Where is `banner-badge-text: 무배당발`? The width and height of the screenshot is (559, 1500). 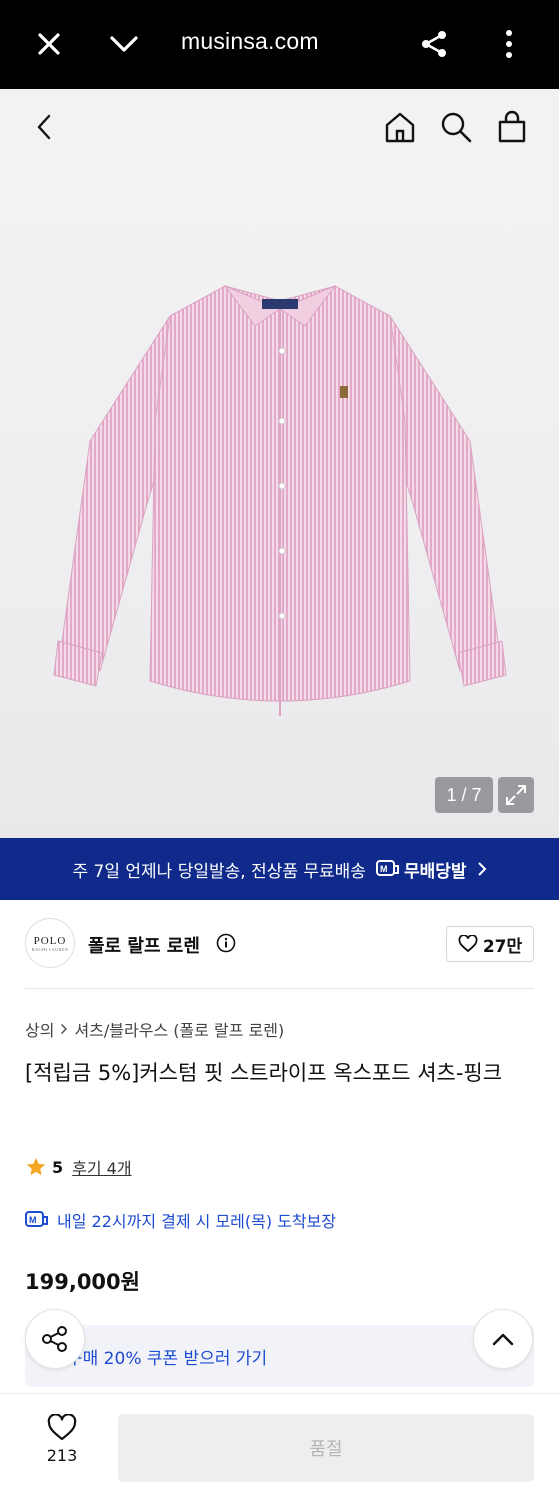
banner-badge-text: 무배당발 is located at coordinates (435, 871).